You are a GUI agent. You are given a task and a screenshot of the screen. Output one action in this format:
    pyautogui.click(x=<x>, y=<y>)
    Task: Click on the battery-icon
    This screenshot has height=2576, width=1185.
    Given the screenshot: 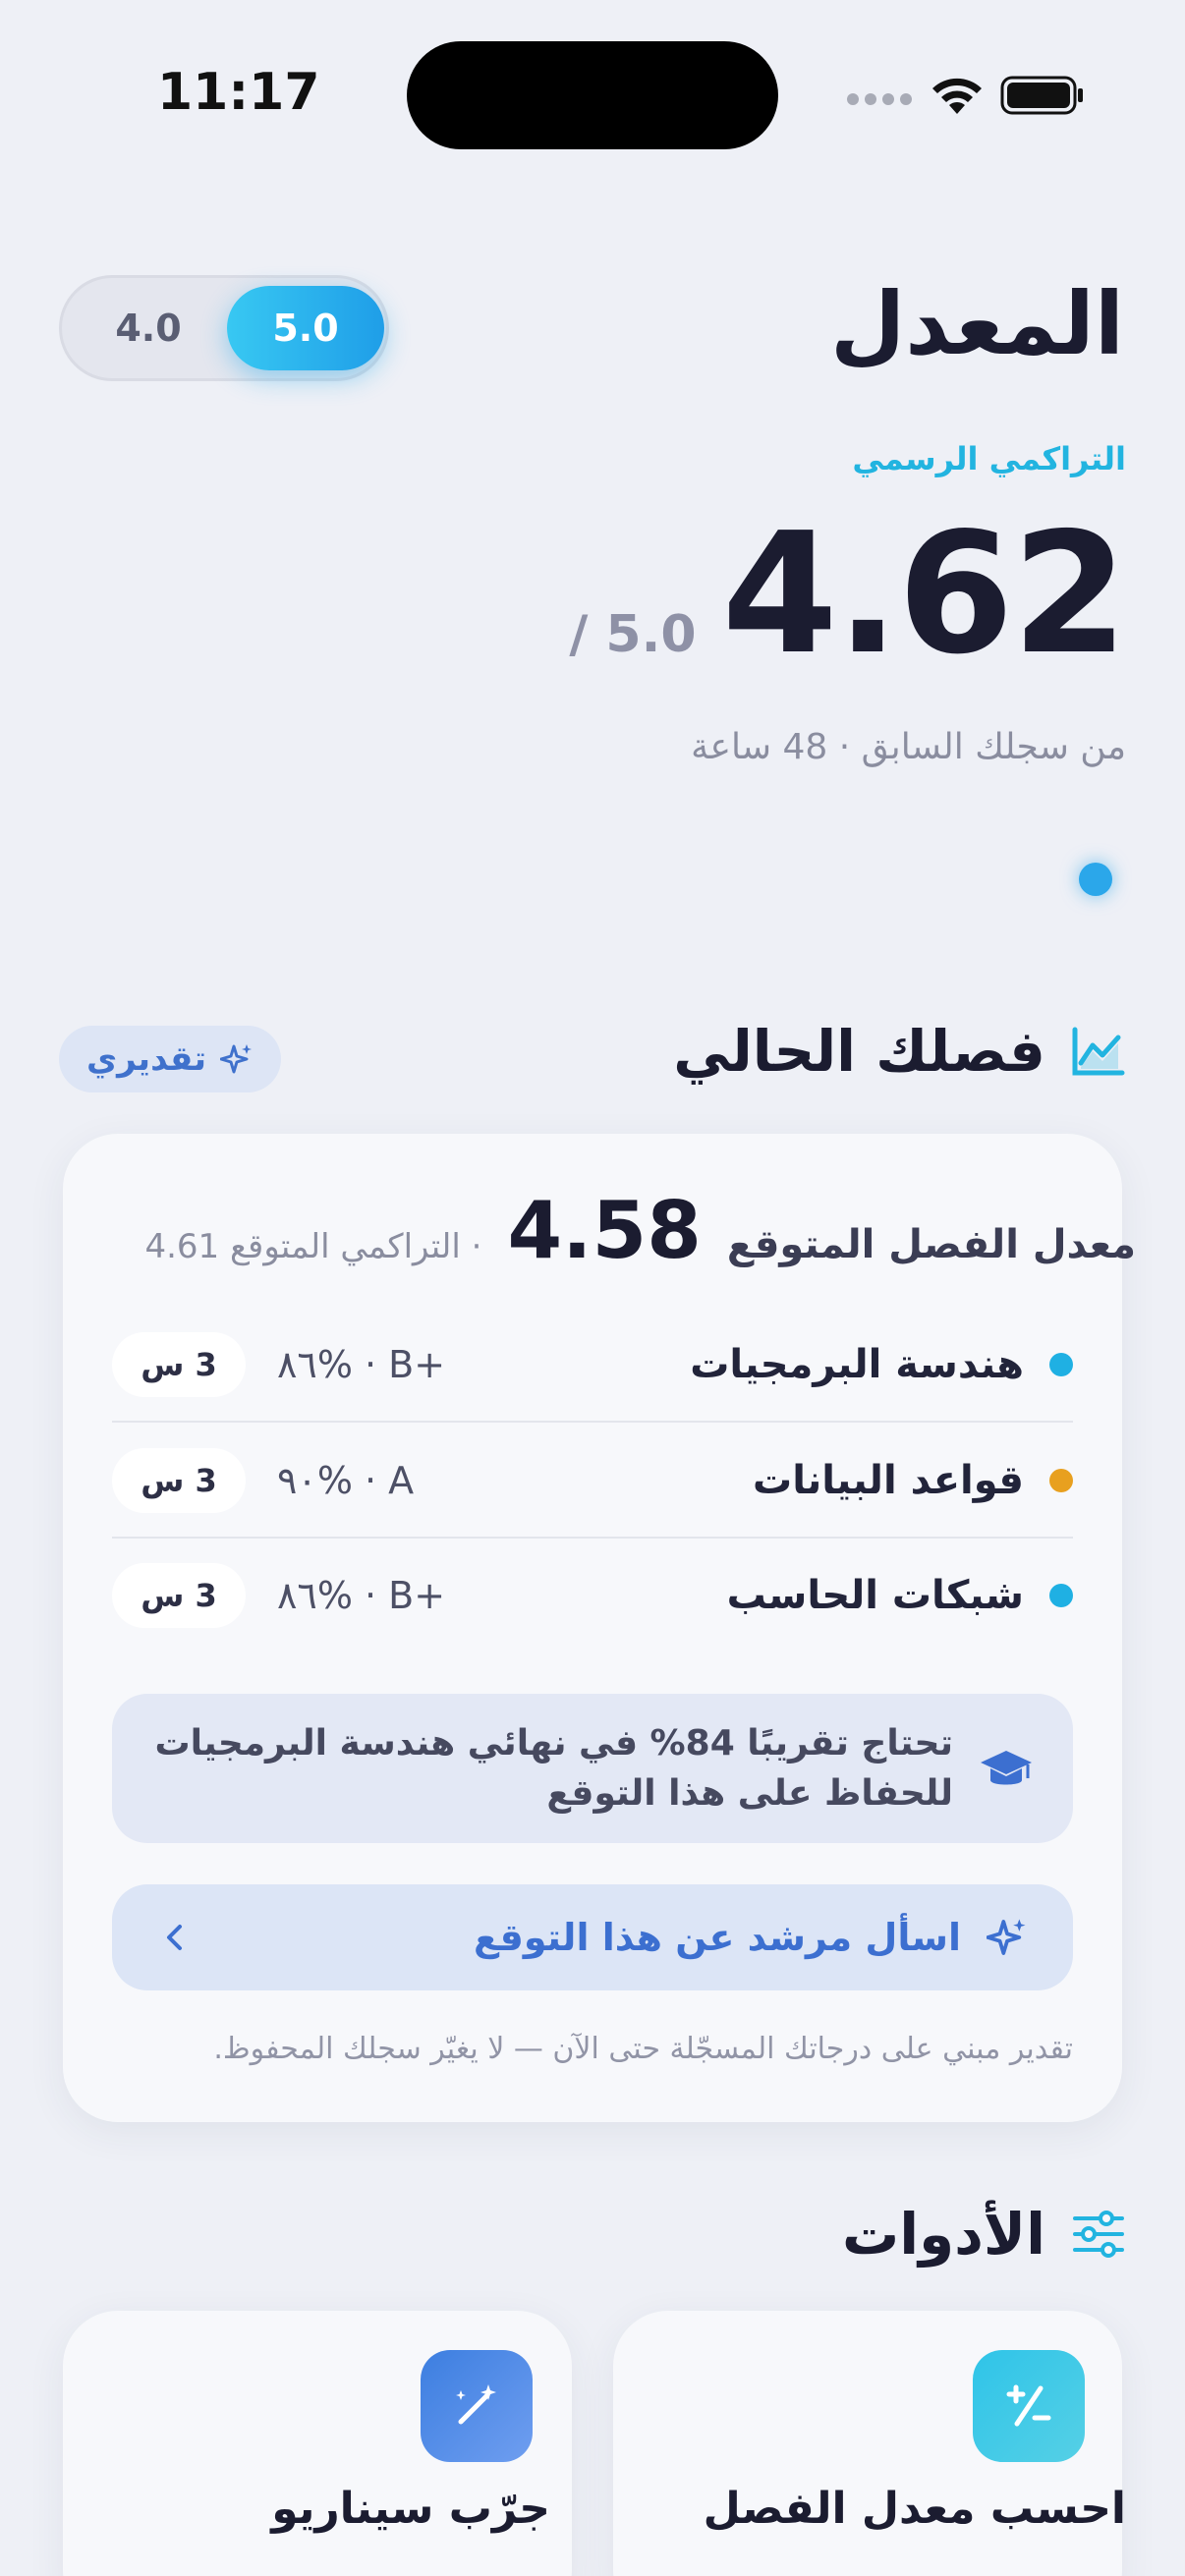 What is the action you would take?
    pyautogui.click(x=1041, y=95)
    